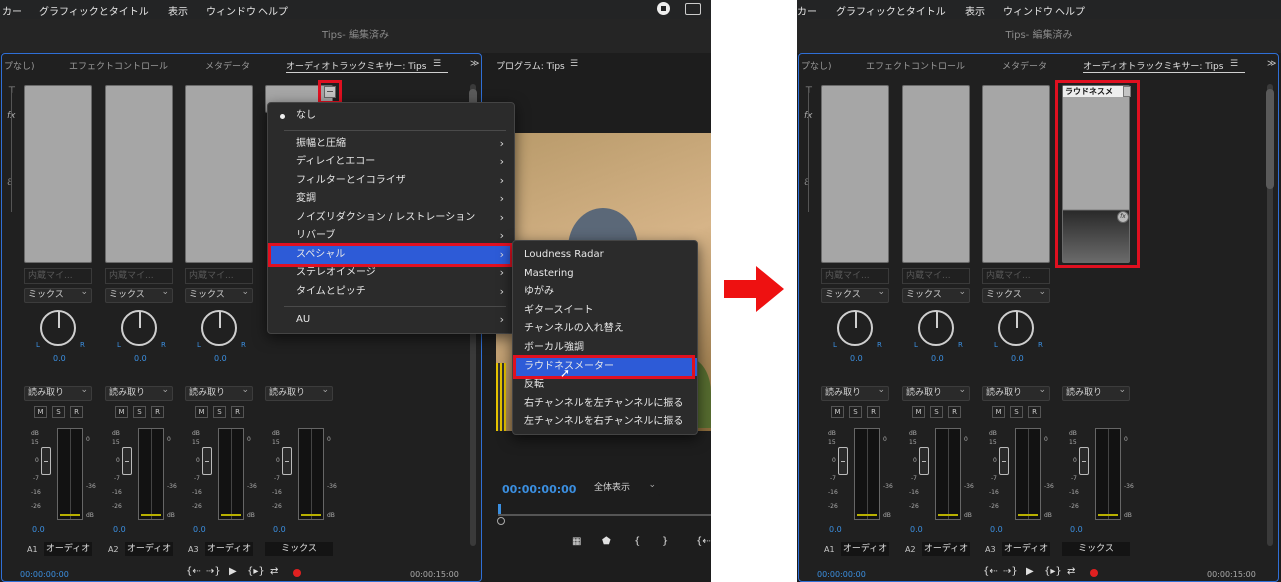 Image resolution: width=1281 pixels, height=582 pixels. What do you see at coordinates (58, 392) in the screenshot?
I see `automation-a1: 読み取り` at bounding box center [58, 392].